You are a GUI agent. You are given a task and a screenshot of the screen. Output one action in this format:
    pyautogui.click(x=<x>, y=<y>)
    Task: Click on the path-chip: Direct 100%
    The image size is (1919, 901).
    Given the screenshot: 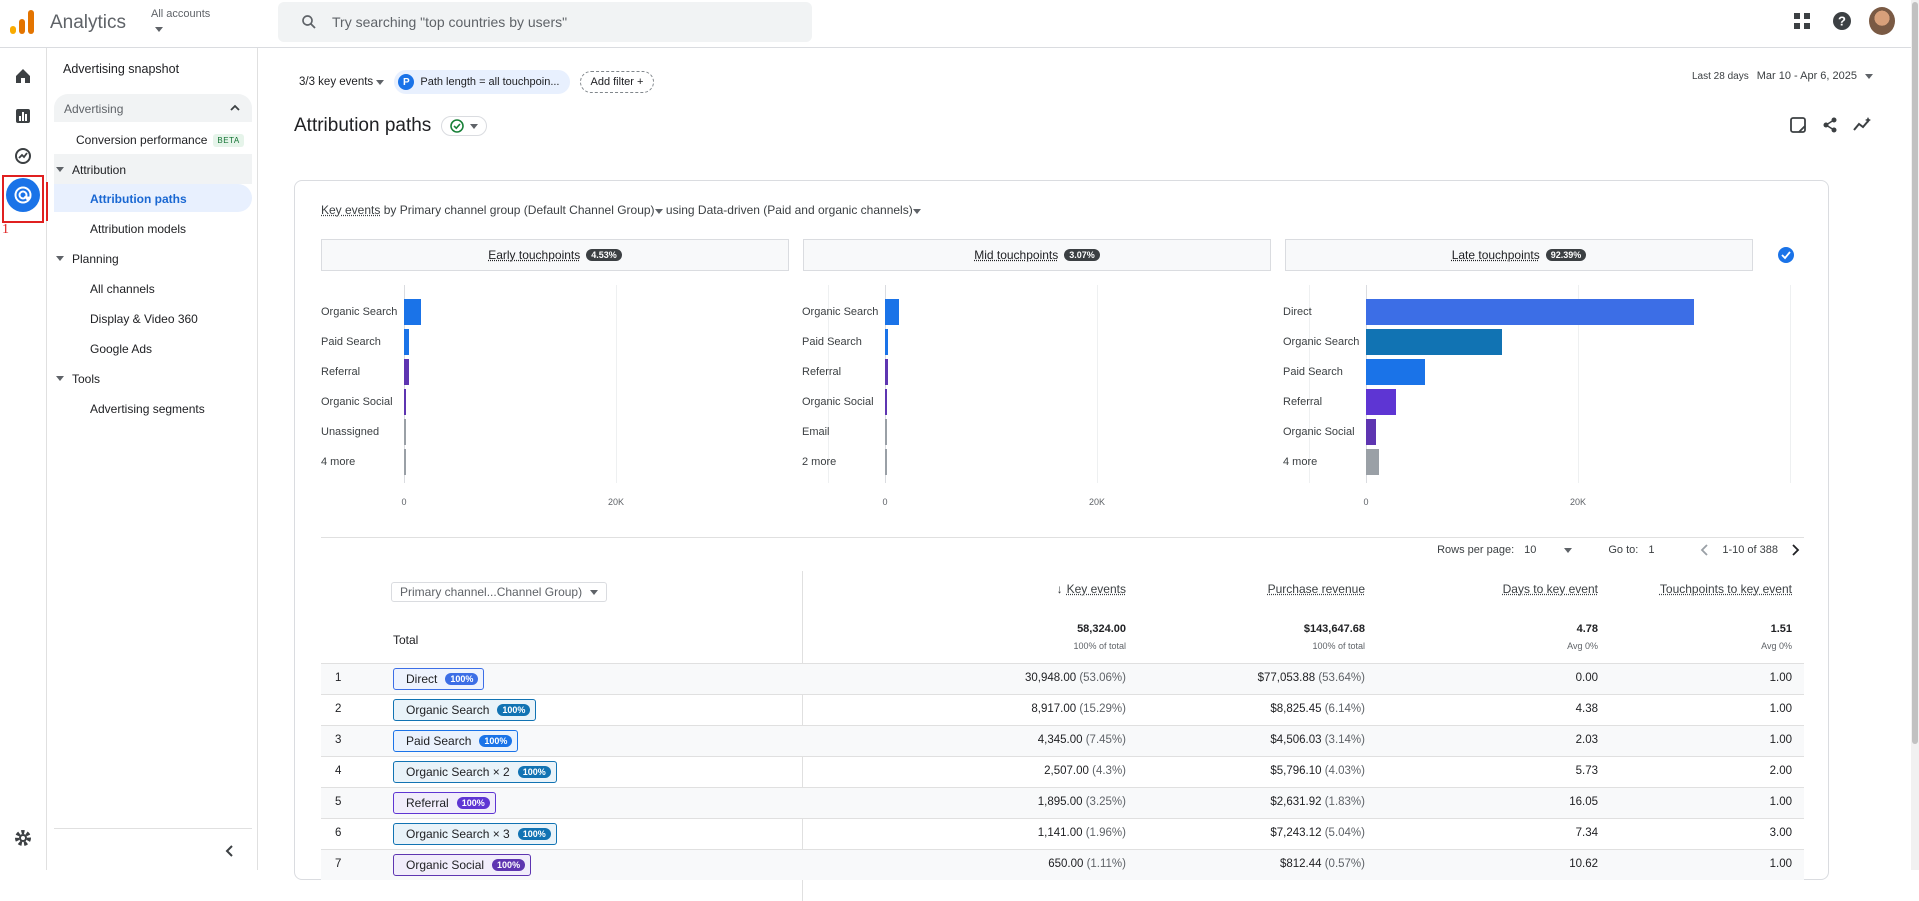 What is the action you would take?
    pyautogui.click(x=439, y=679)
    